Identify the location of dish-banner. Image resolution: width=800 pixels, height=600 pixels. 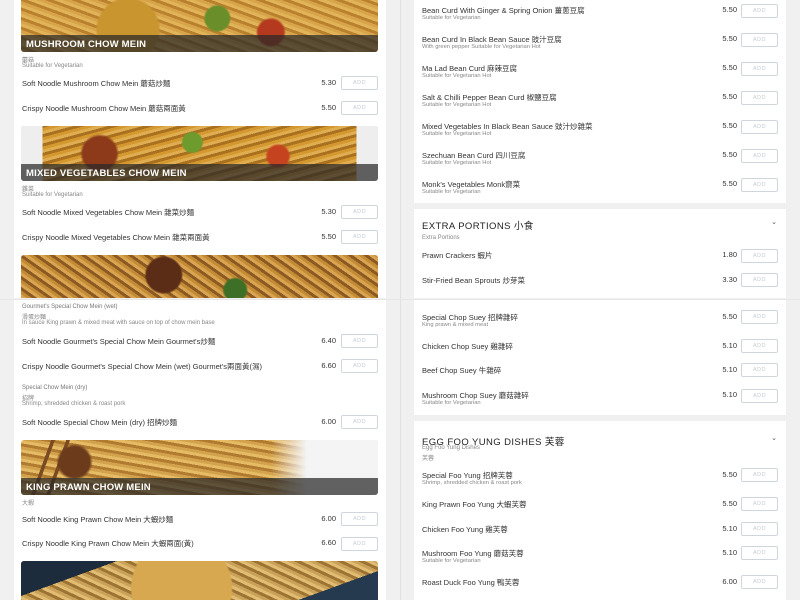
(199, 580).